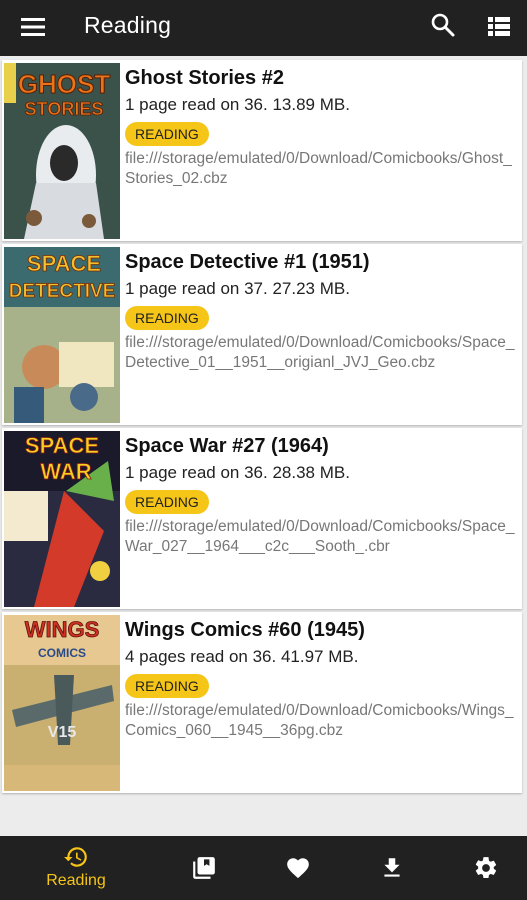 This screenshot has width=527, height=900. What do you see at coordinates (62, 653) in the screenshot?
I see `cover-subtitle-text: COMICS` at bounding box center [62, 653].